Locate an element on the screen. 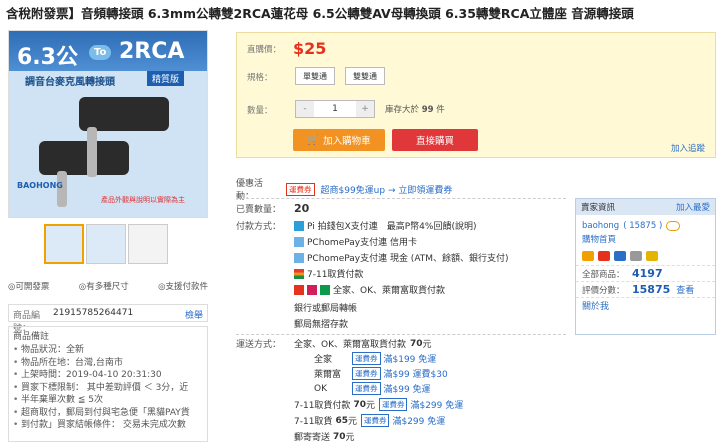 Image resolution: width=720 pixels, height=443 pixels. quantity-stepper: - 1 + is located at coordinates (335, 109).